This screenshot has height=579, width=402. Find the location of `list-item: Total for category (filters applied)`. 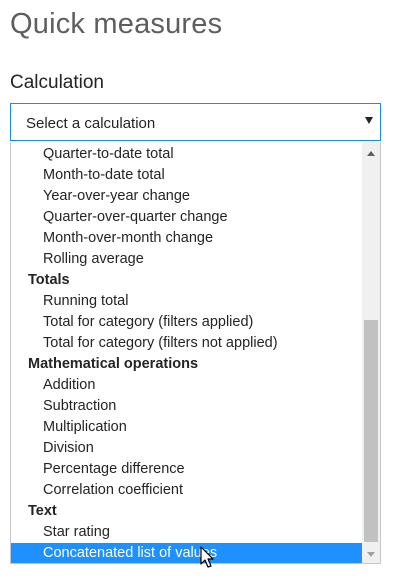

list-item: Total for category (filters applied) is located at coordinates (187, 322).